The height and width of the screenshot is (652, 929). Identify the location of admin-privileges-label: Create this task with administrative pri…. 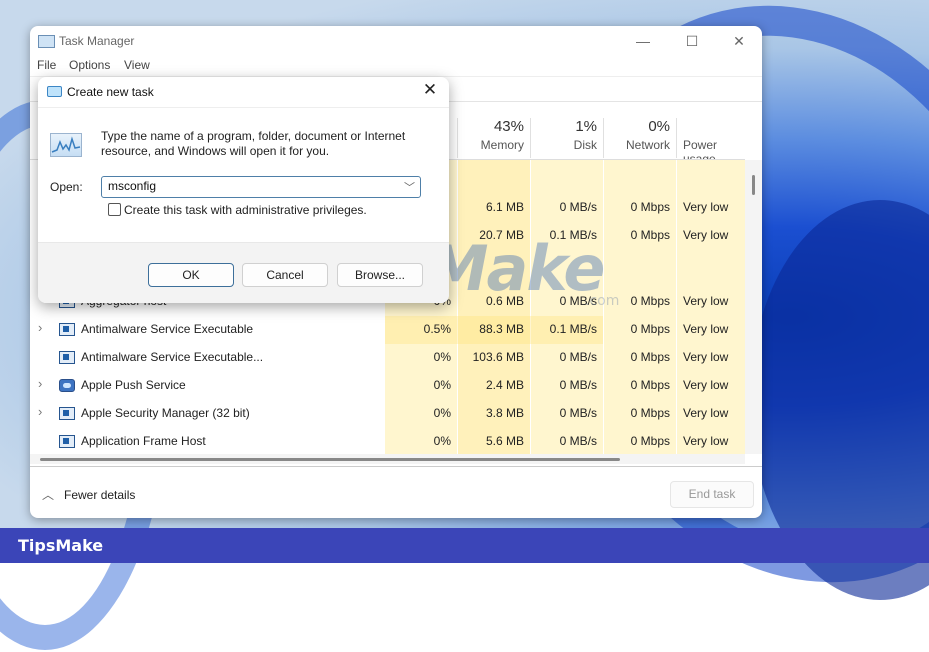
(245, 210).